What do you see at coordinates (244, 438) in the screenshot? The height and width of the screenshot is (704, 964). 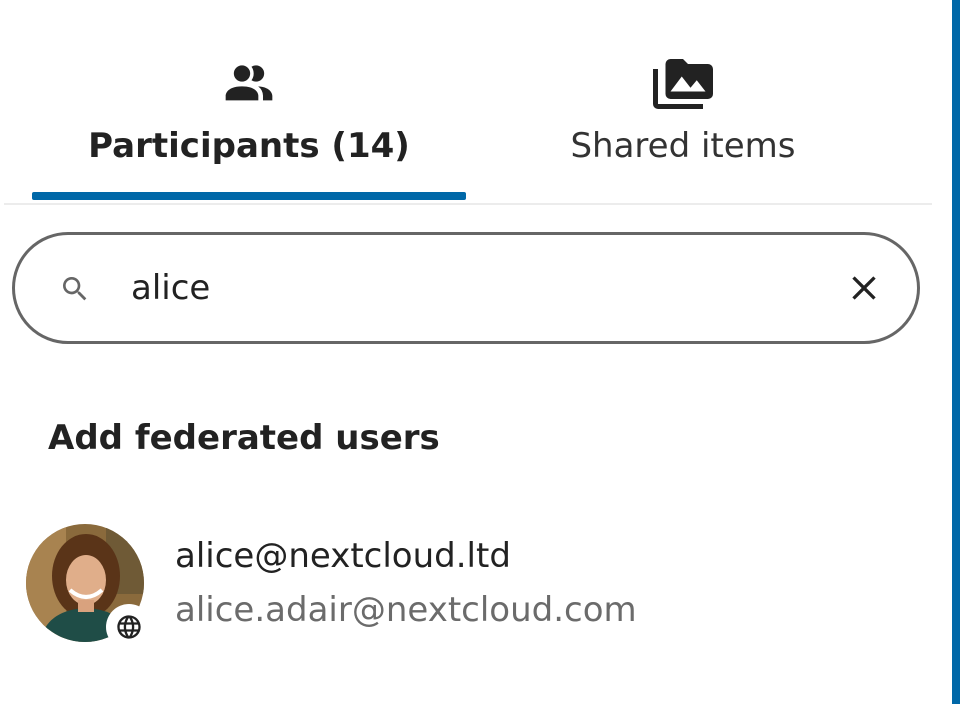 I see `section-heading-federated: Add federated users` at bounding box center [244, 438].